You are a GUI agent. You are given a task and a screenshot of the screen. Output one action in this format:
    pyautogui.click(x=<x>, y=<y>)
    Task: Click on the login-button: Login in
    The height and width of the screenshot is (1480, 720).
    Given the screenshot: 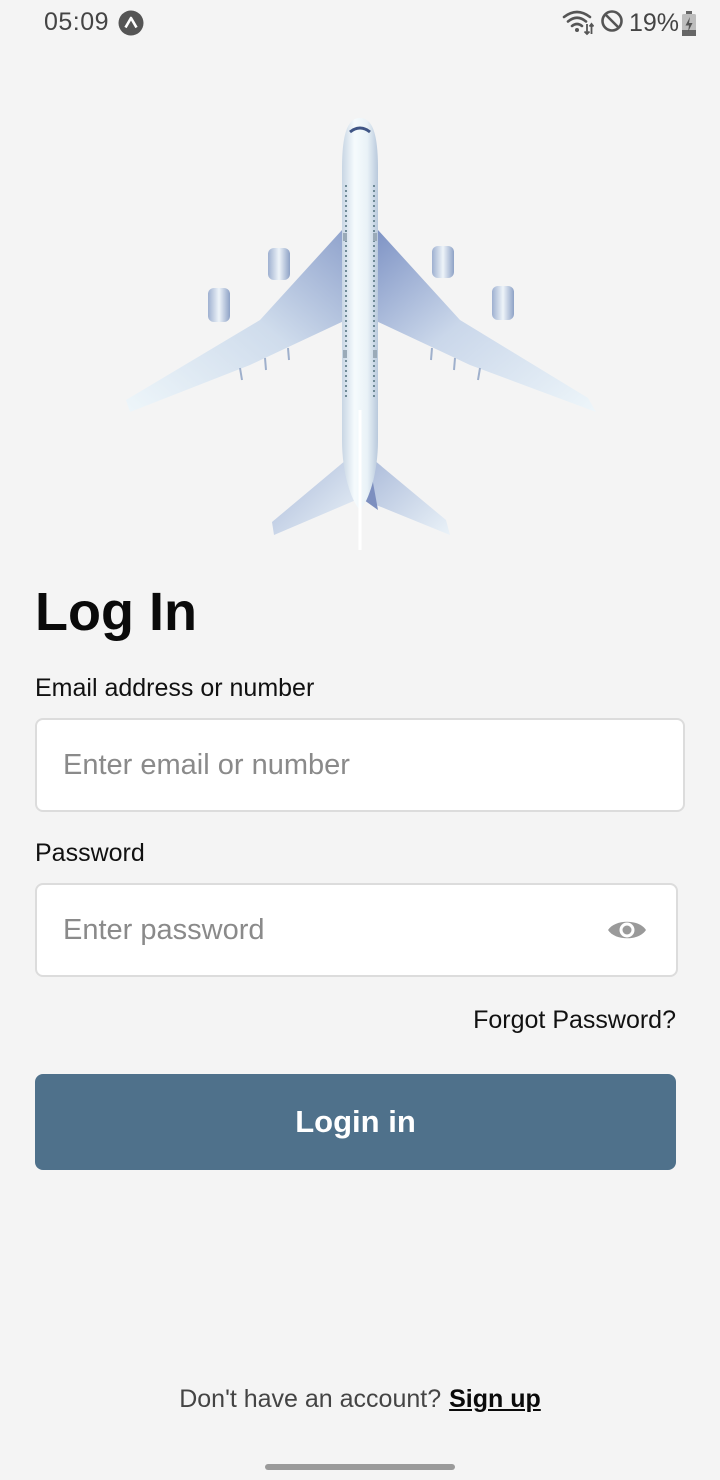 What is the action you would take?
    pyautogui.click(x=355, y=1122)
    